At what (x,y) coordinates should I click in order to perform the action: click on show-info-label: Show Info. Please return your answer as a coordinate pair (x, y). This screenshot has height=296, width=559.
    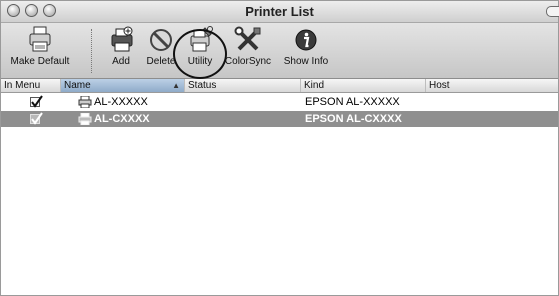
    Looking at the image, I should click on (306, 61).